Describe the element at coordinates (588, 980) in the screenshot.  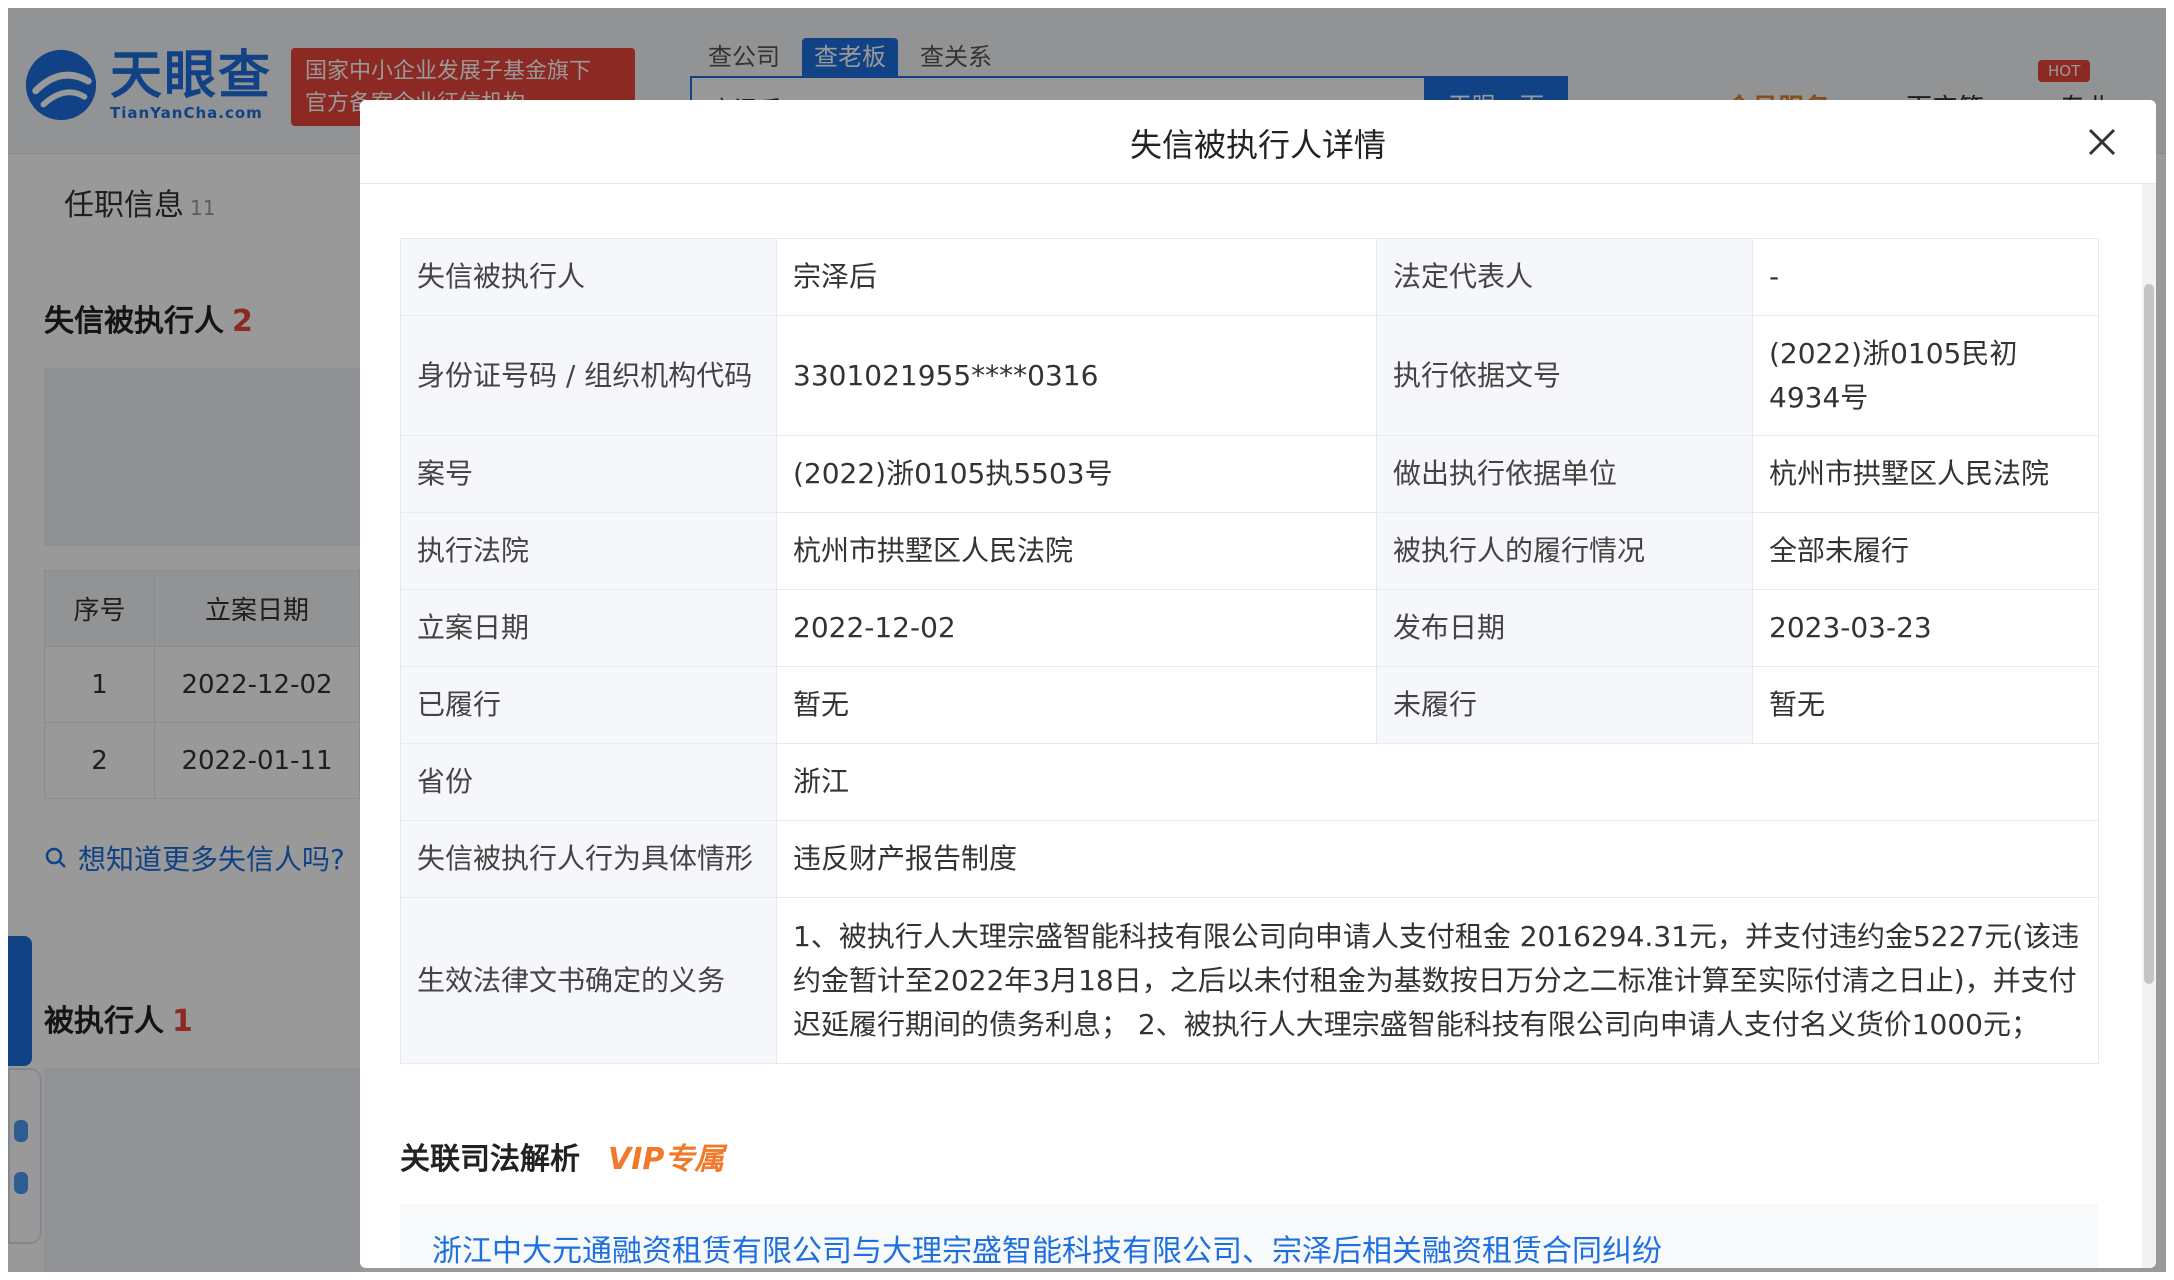
I see `label-duty: 生效法律文书确定的义务` at that location.